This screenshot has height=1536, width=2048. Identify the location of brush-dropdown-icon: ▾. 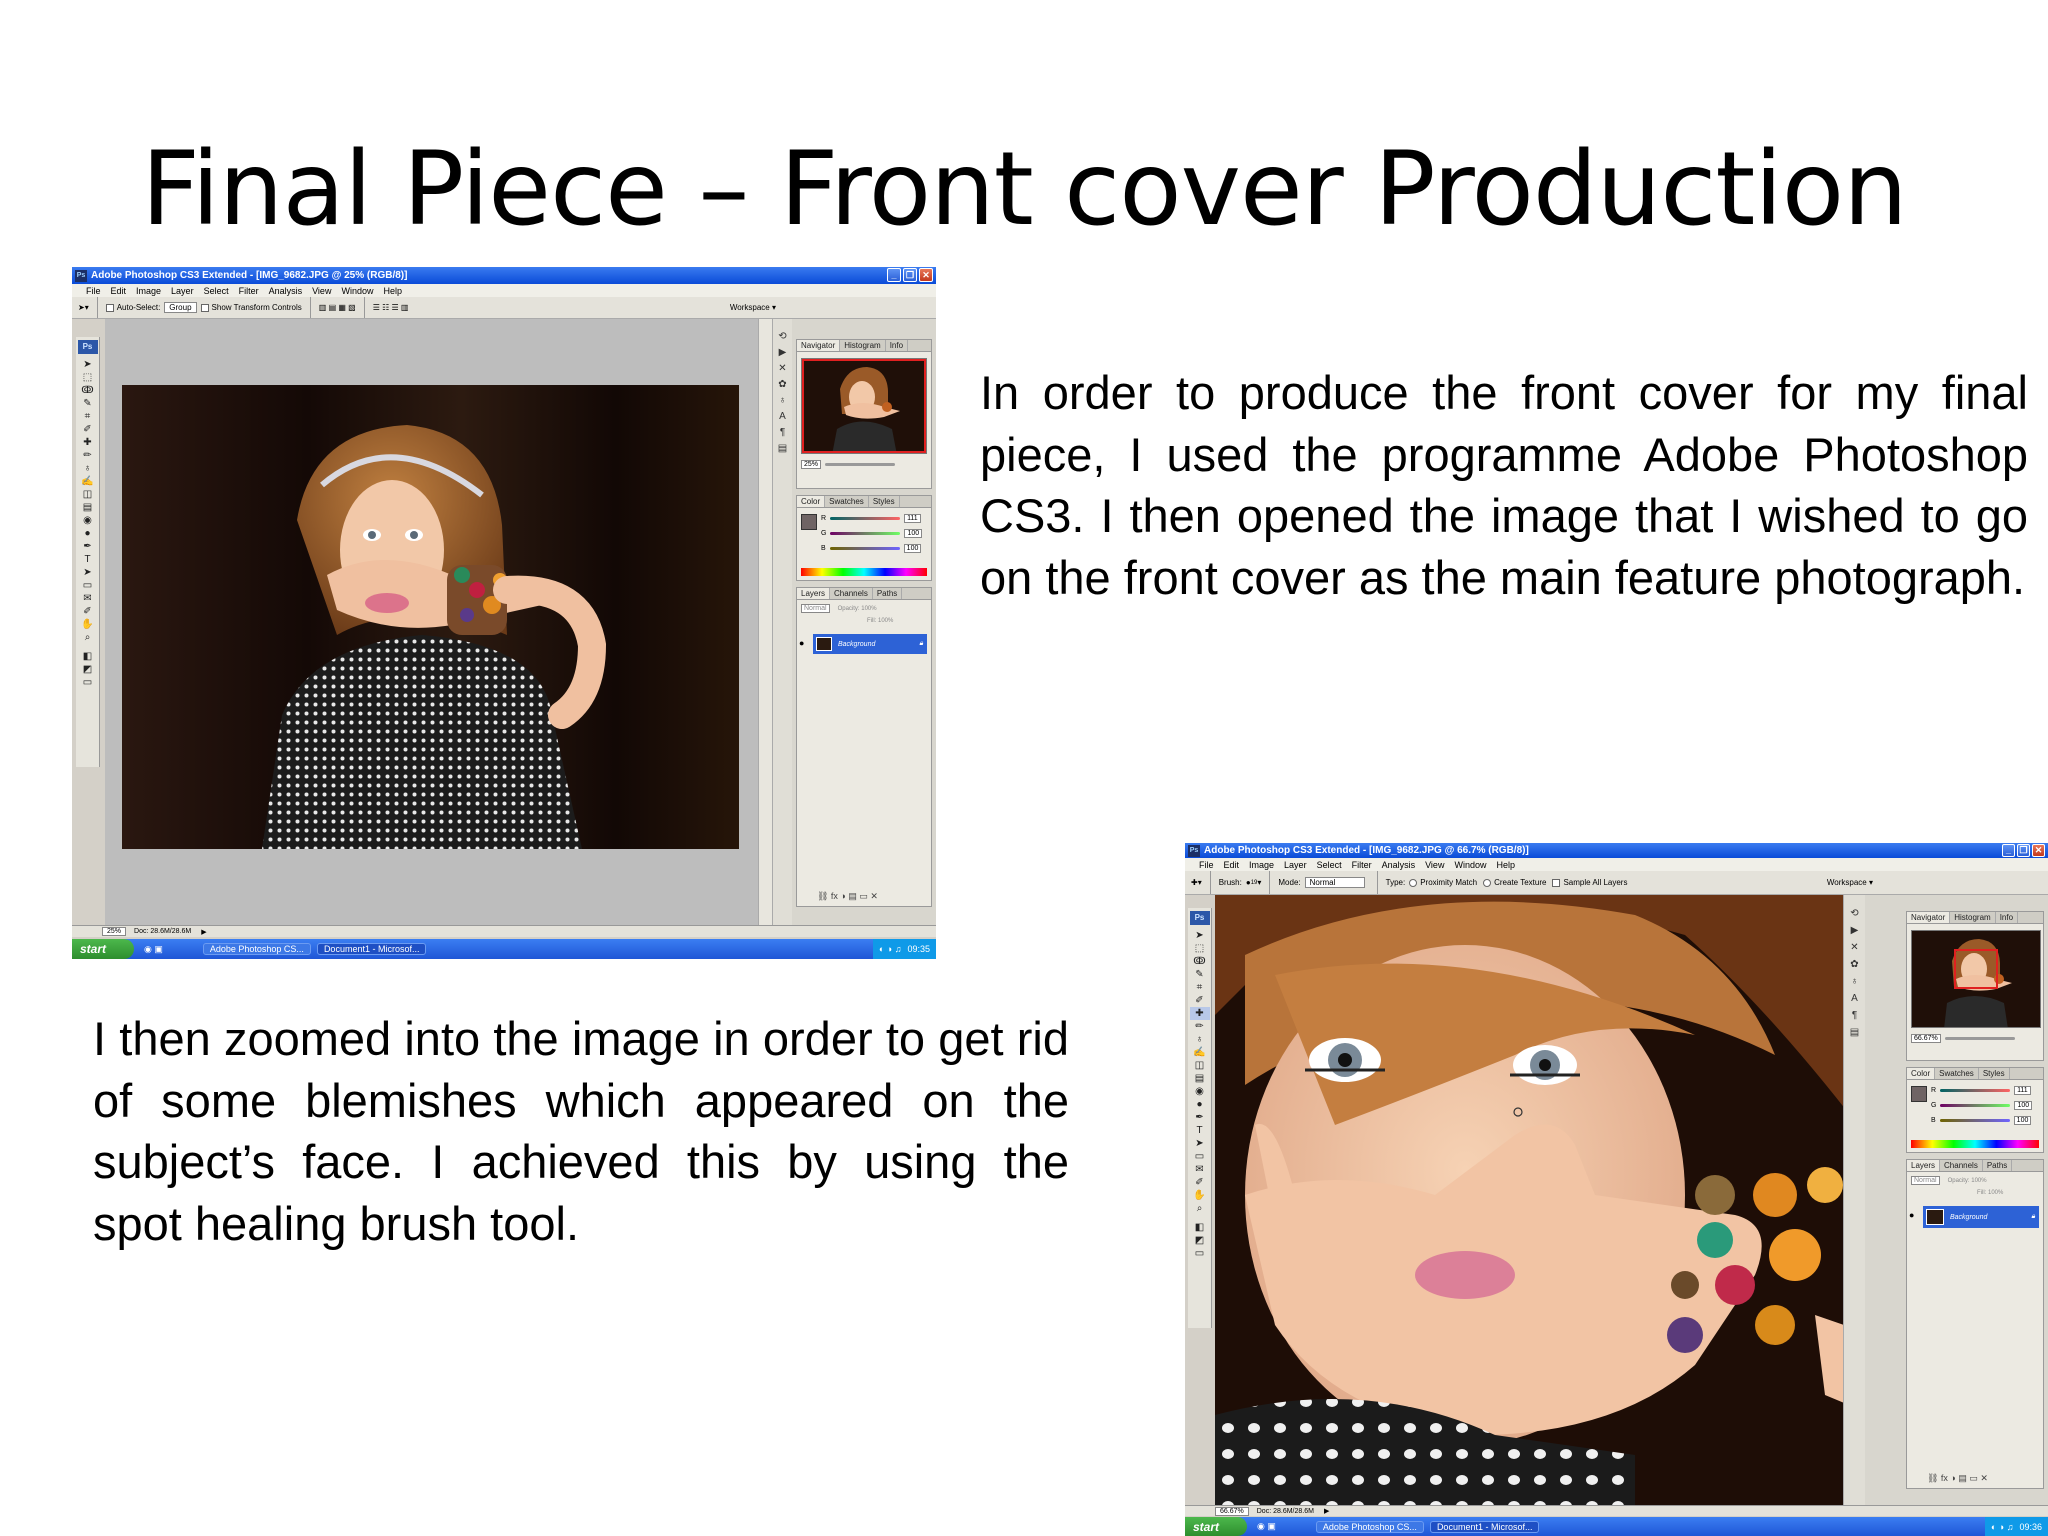
(1259, 882).